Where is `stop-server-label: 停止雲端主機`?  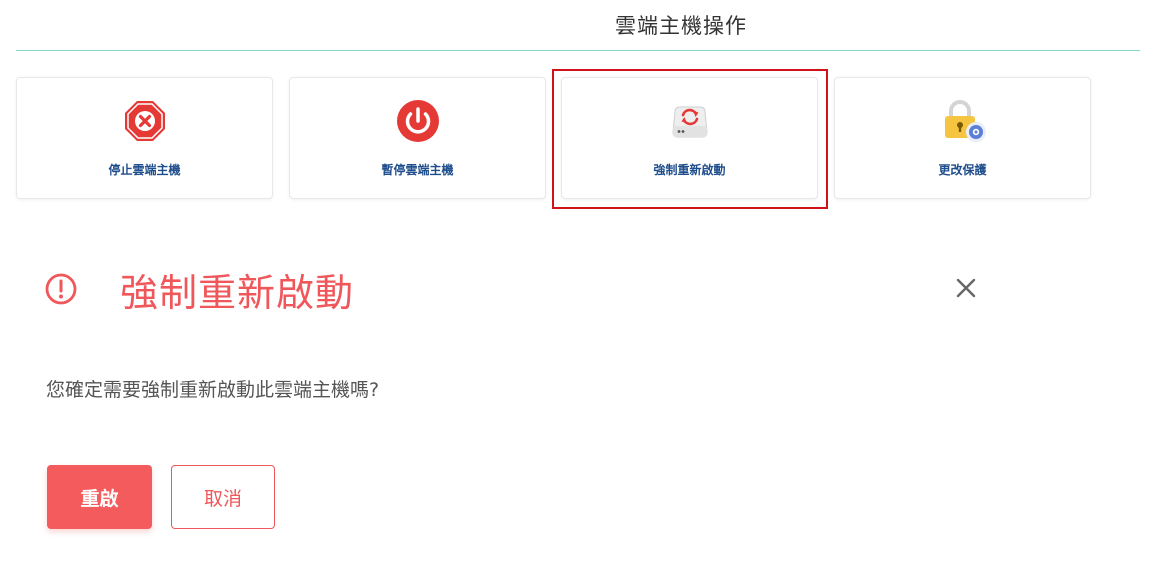 stop-server-label: 停止雲端主機 is located at coordinates (144, 170).